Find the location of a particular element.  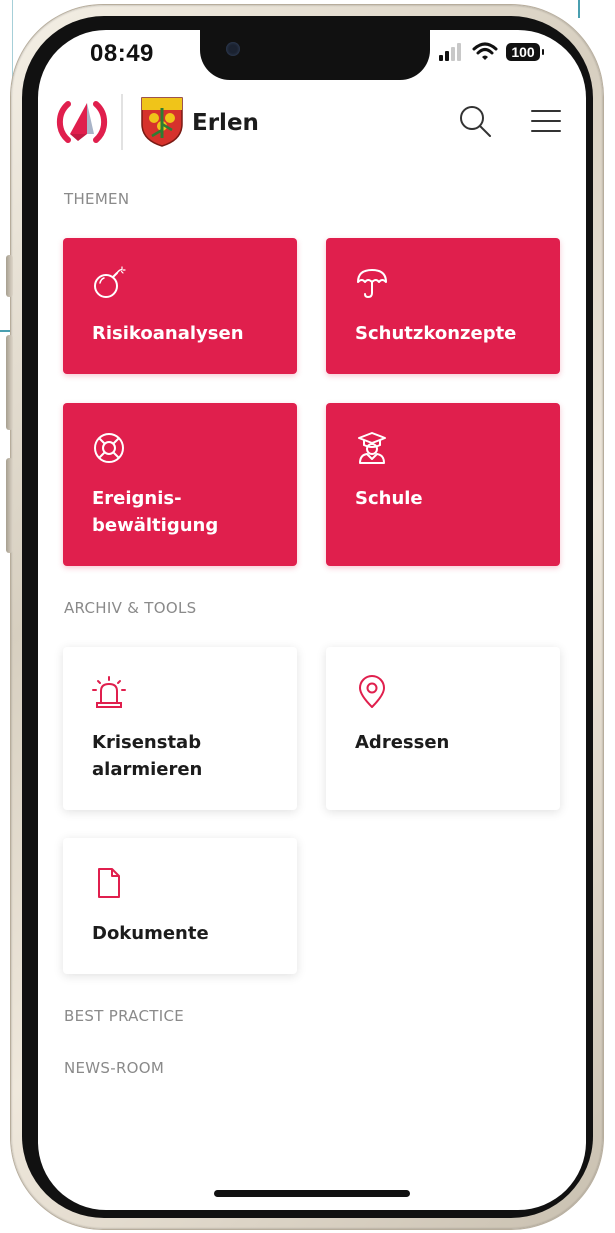

background-line is located at coordinates (579, 9).